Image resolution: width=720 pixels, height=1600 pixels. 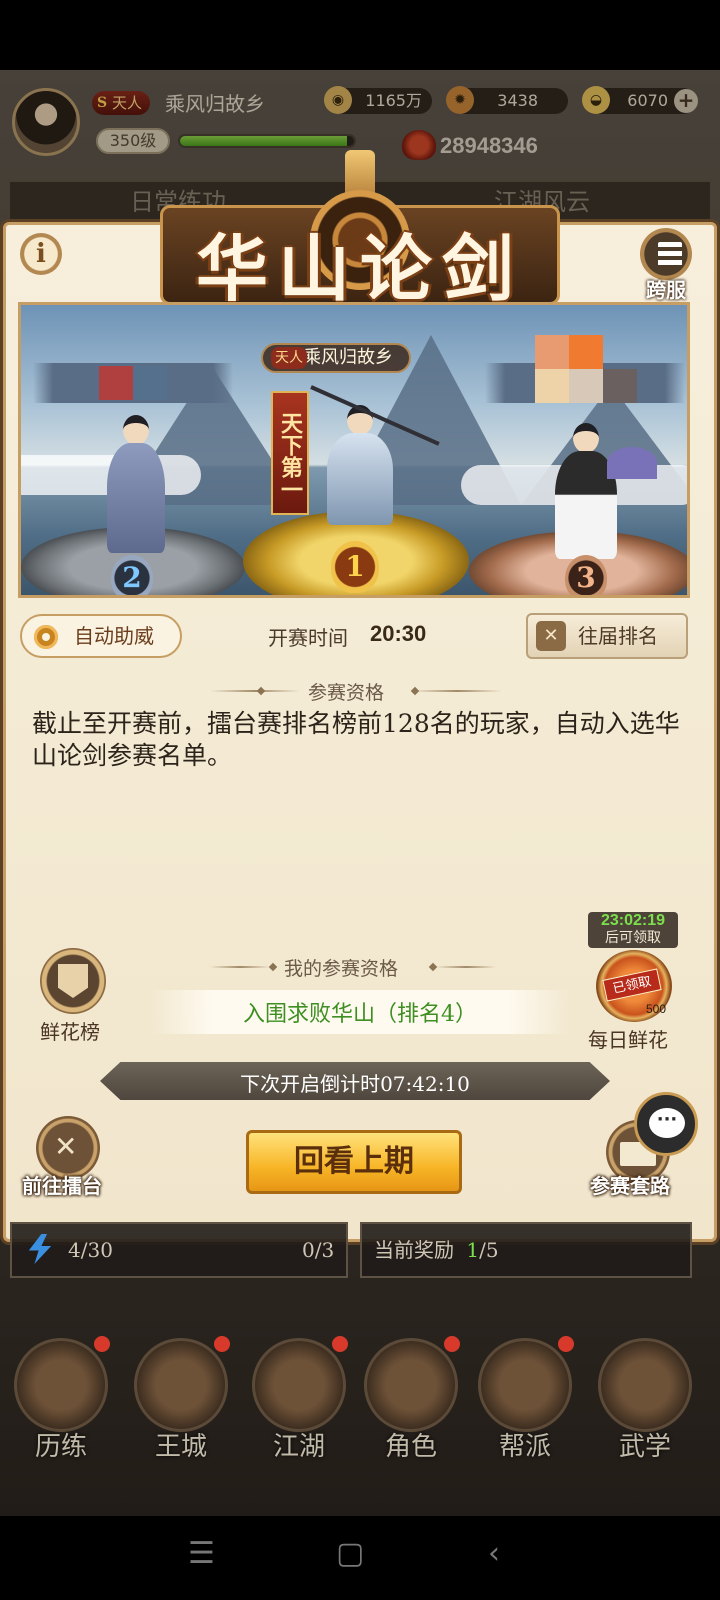 What do you see at coordinates (350, 1553) in the screenshot?
I see `home-icon: ▢` at bounding box center [350, 1553].